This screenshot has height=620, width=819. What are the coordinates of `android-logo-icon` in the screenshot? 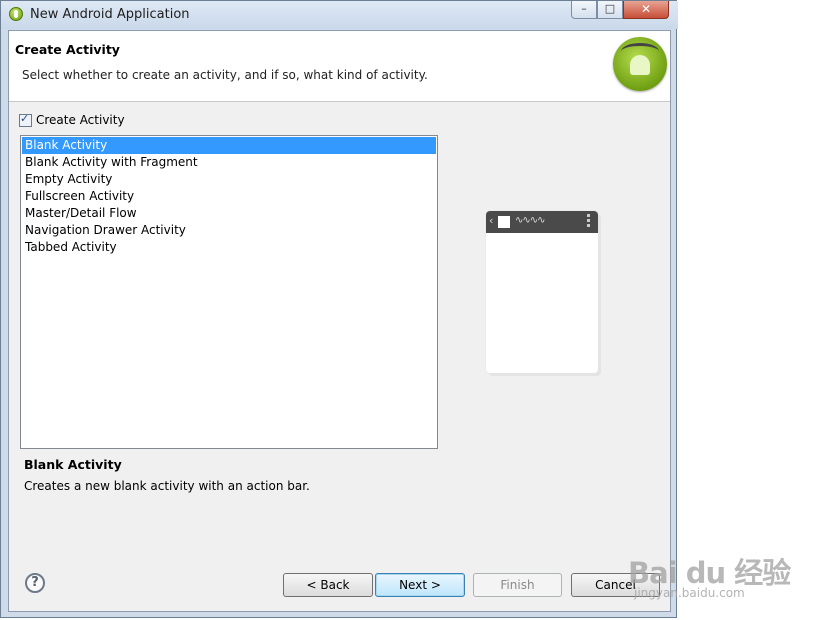 It's located at (640, 64).